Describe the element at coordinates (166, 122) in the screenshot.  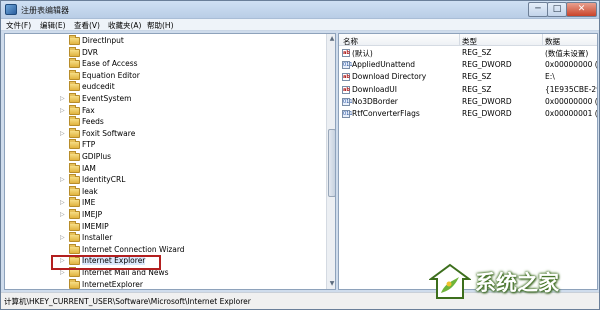
I see `tree-item: Feeds` at that location.